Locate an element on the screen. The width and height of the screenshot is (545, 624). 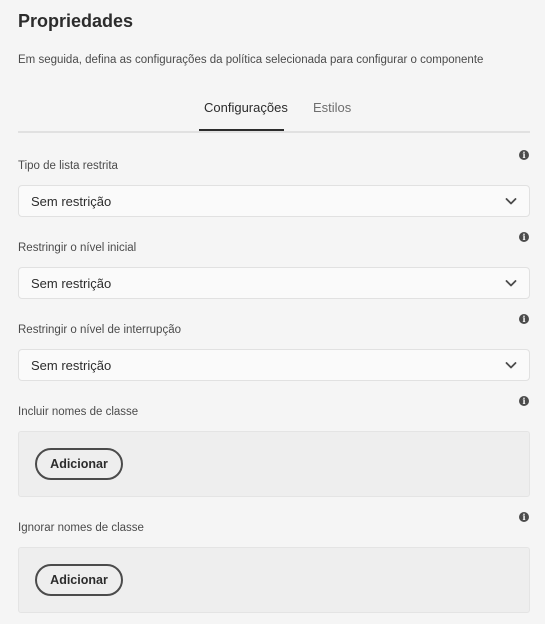
active-tab-indicator is located at coordinates (241, 130).